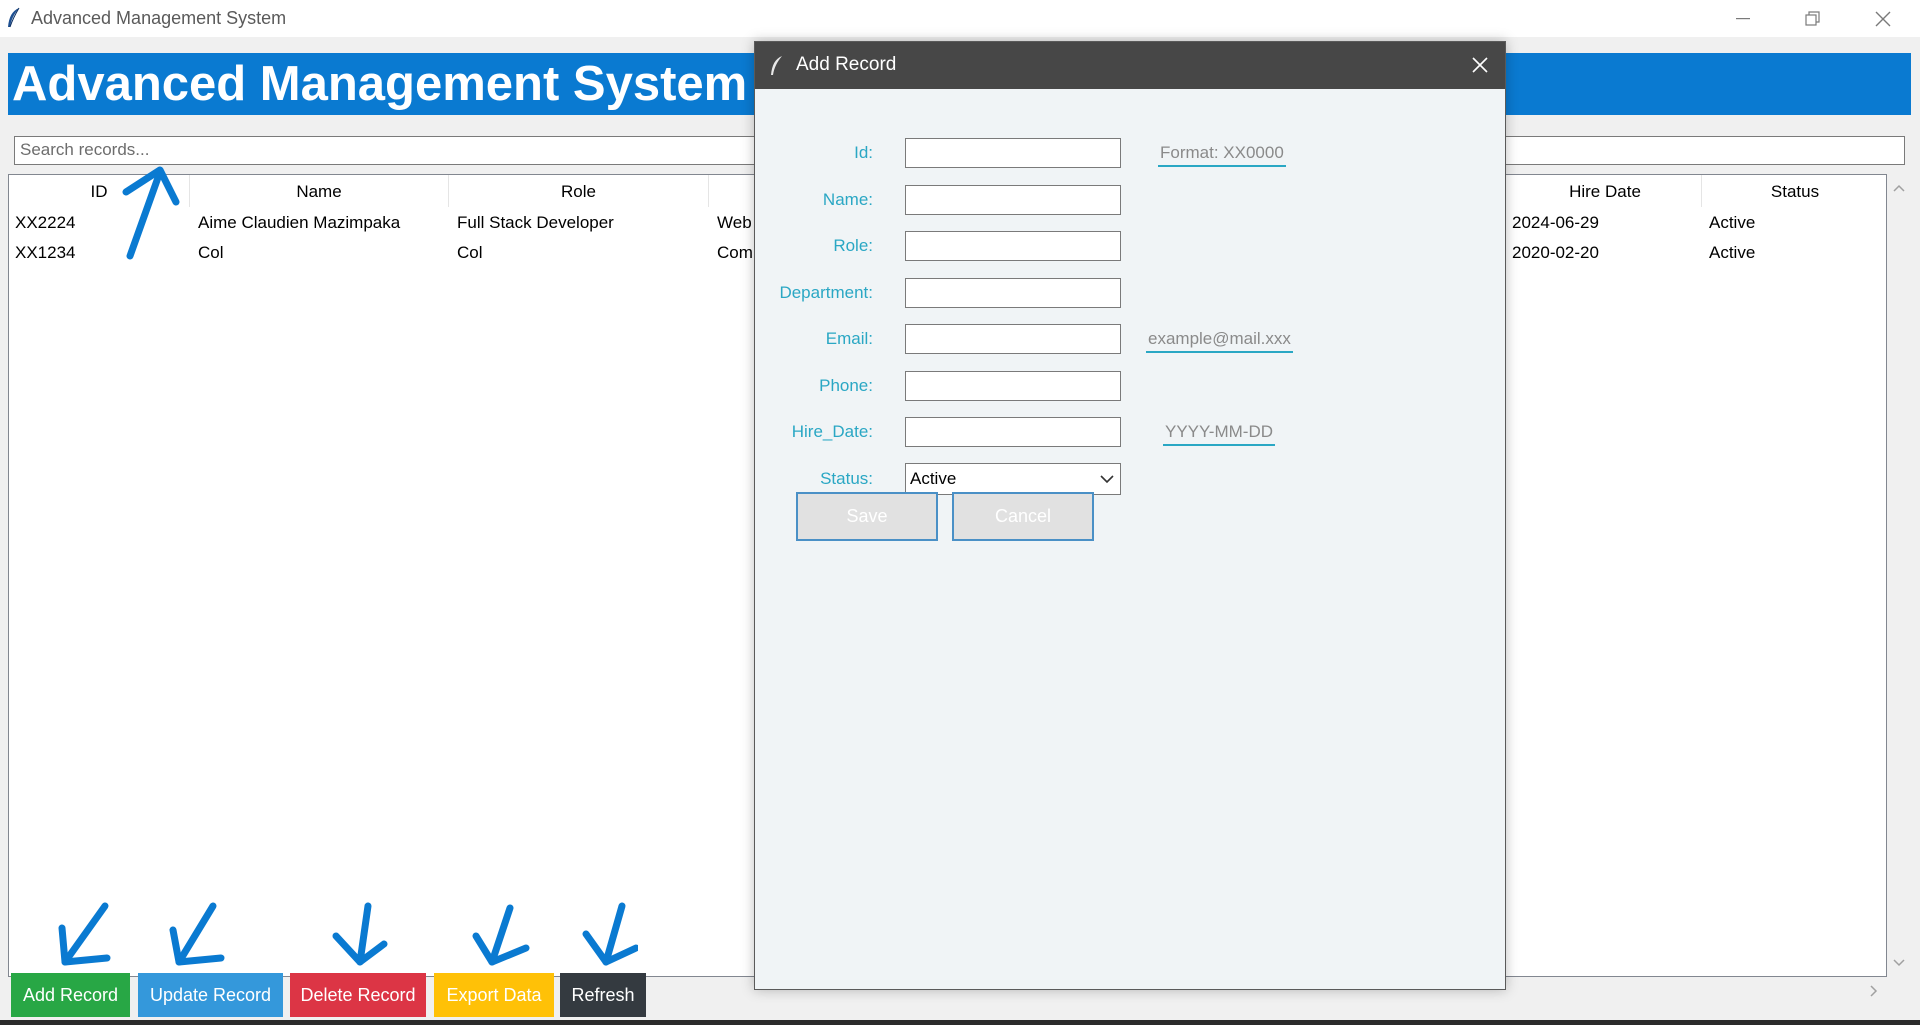 This screenshot has height=1025, width=1920. I want to click on cell-name: Aime Claudien Mazimpaka, so click(299, 222).